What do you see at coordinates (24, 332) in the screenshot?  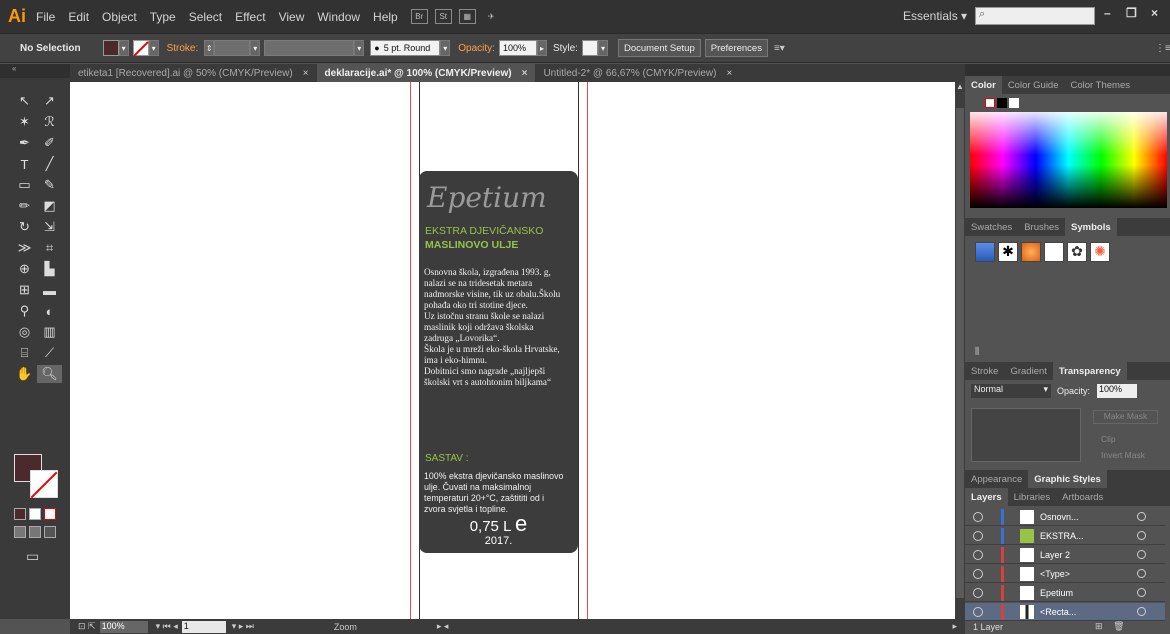 I see `symbol-sprayer-tool-icon: ◎` at bounding box center [24, 332].